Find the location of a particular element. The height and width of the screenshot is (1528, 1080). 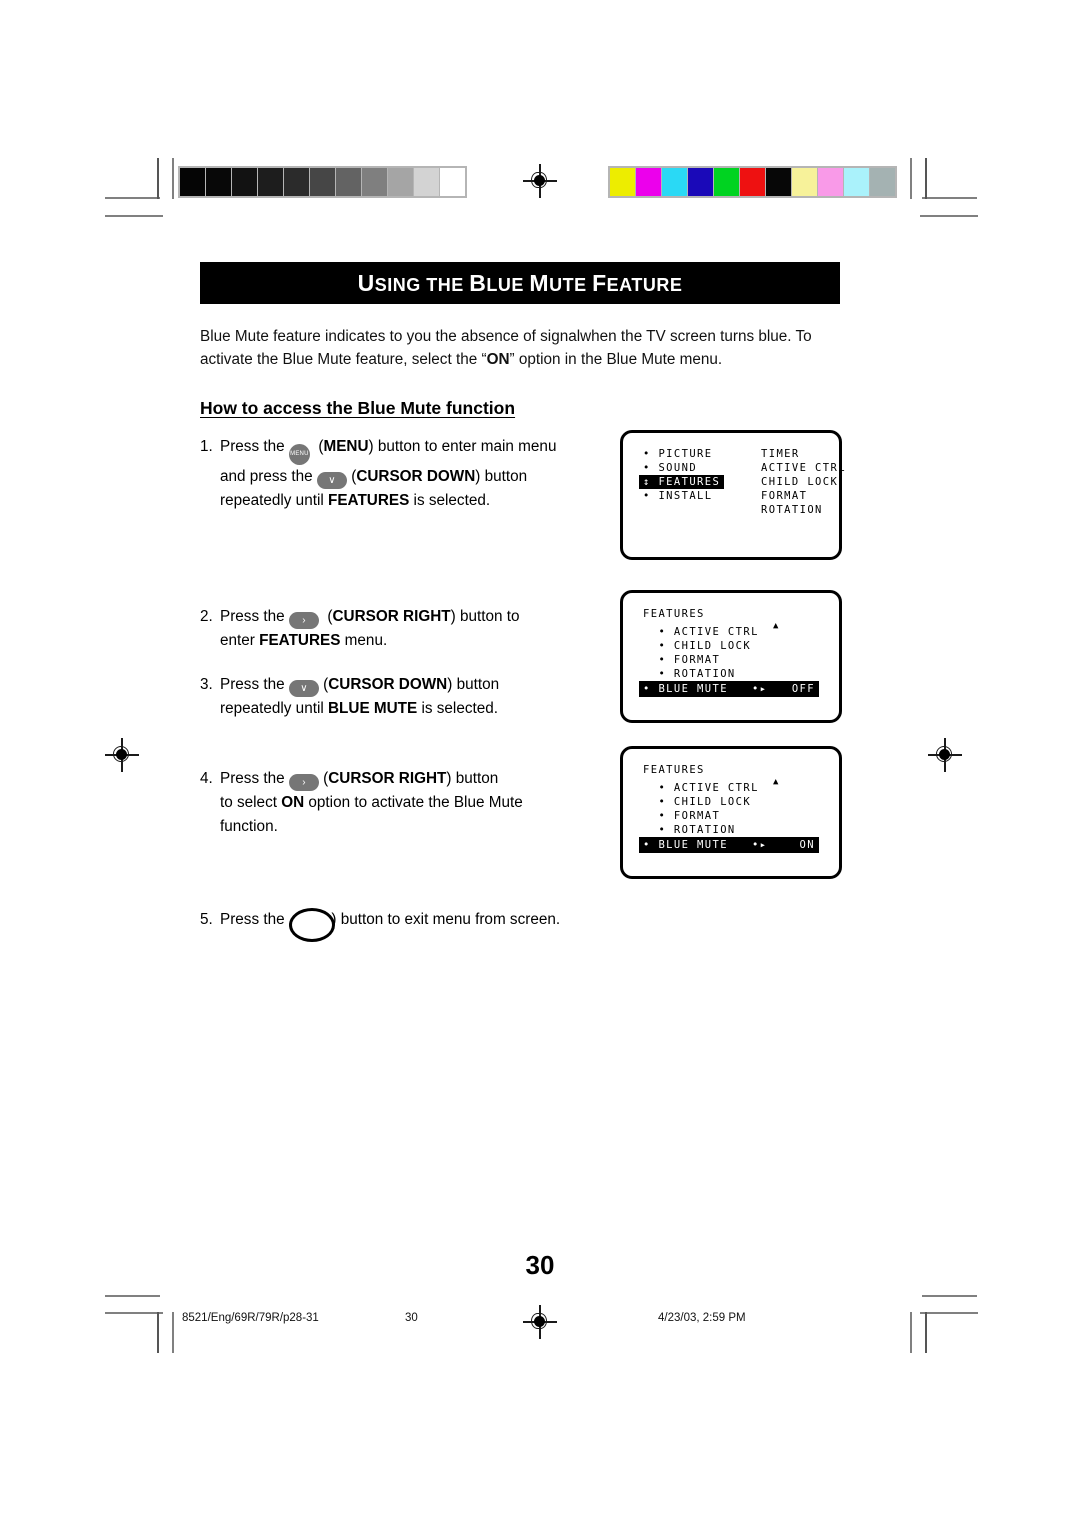

osd-menu-row: • SOUND ACTIVE CTRL is located at coordinates (744, 468).